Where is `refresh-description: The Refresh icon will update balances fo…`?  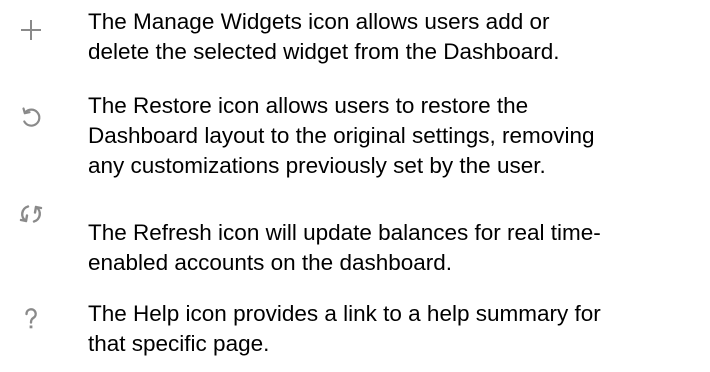 refresh-description: The Refresh icon will update balances fo… is located at coordinates (344, 247).